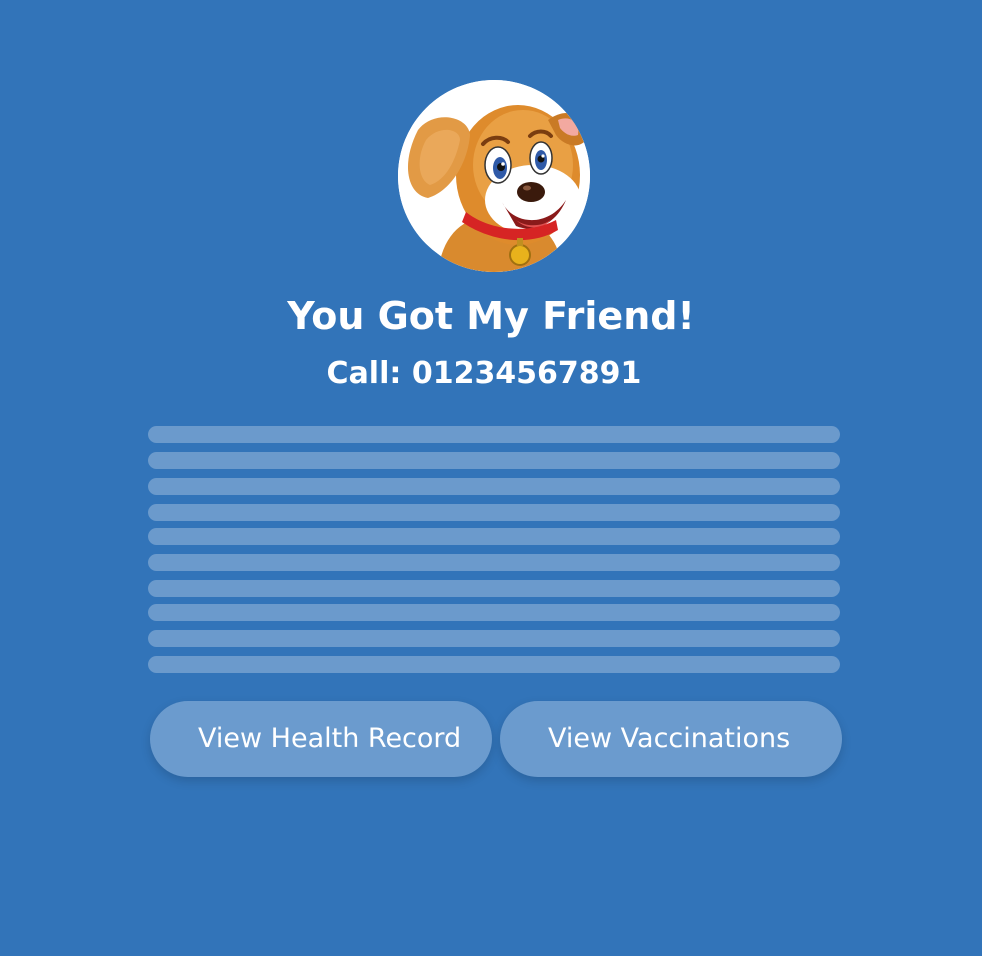 The image size is (982, 956). I want to click on dog-cartoon-icon, so click(494, 176).